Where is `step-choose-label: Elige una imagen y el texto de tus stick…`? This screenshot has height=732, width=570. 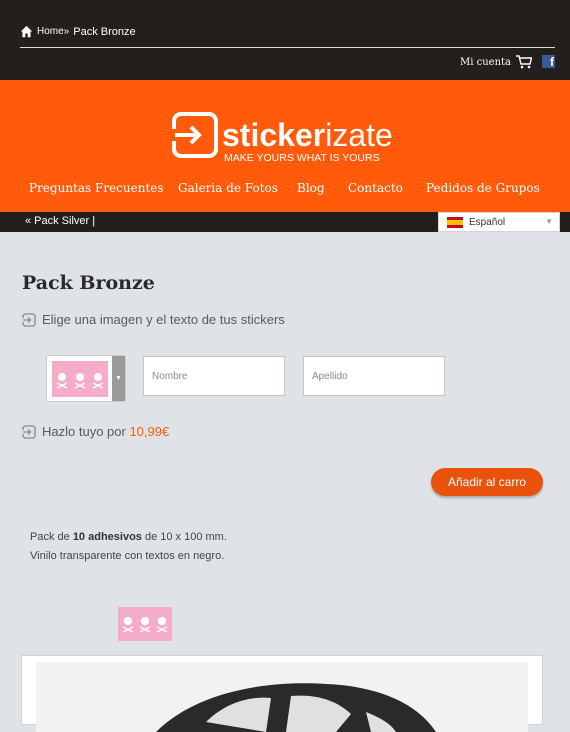
step-choose-label: Elige una imagen y el texto de tus stick… is located at coordinates (163, 319).